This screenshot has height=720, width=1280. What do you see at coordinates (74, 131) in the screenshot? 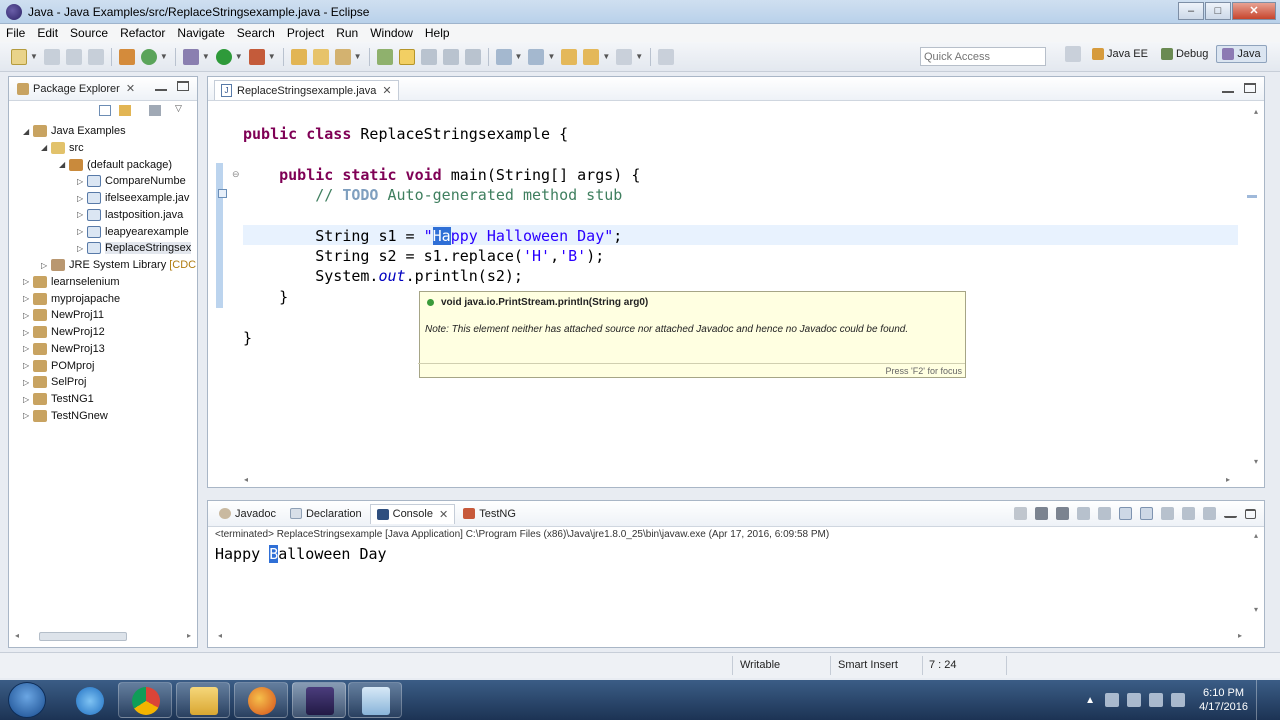
I see `tree-item: ◢ Java Examples` at bounding box center [74, 131].